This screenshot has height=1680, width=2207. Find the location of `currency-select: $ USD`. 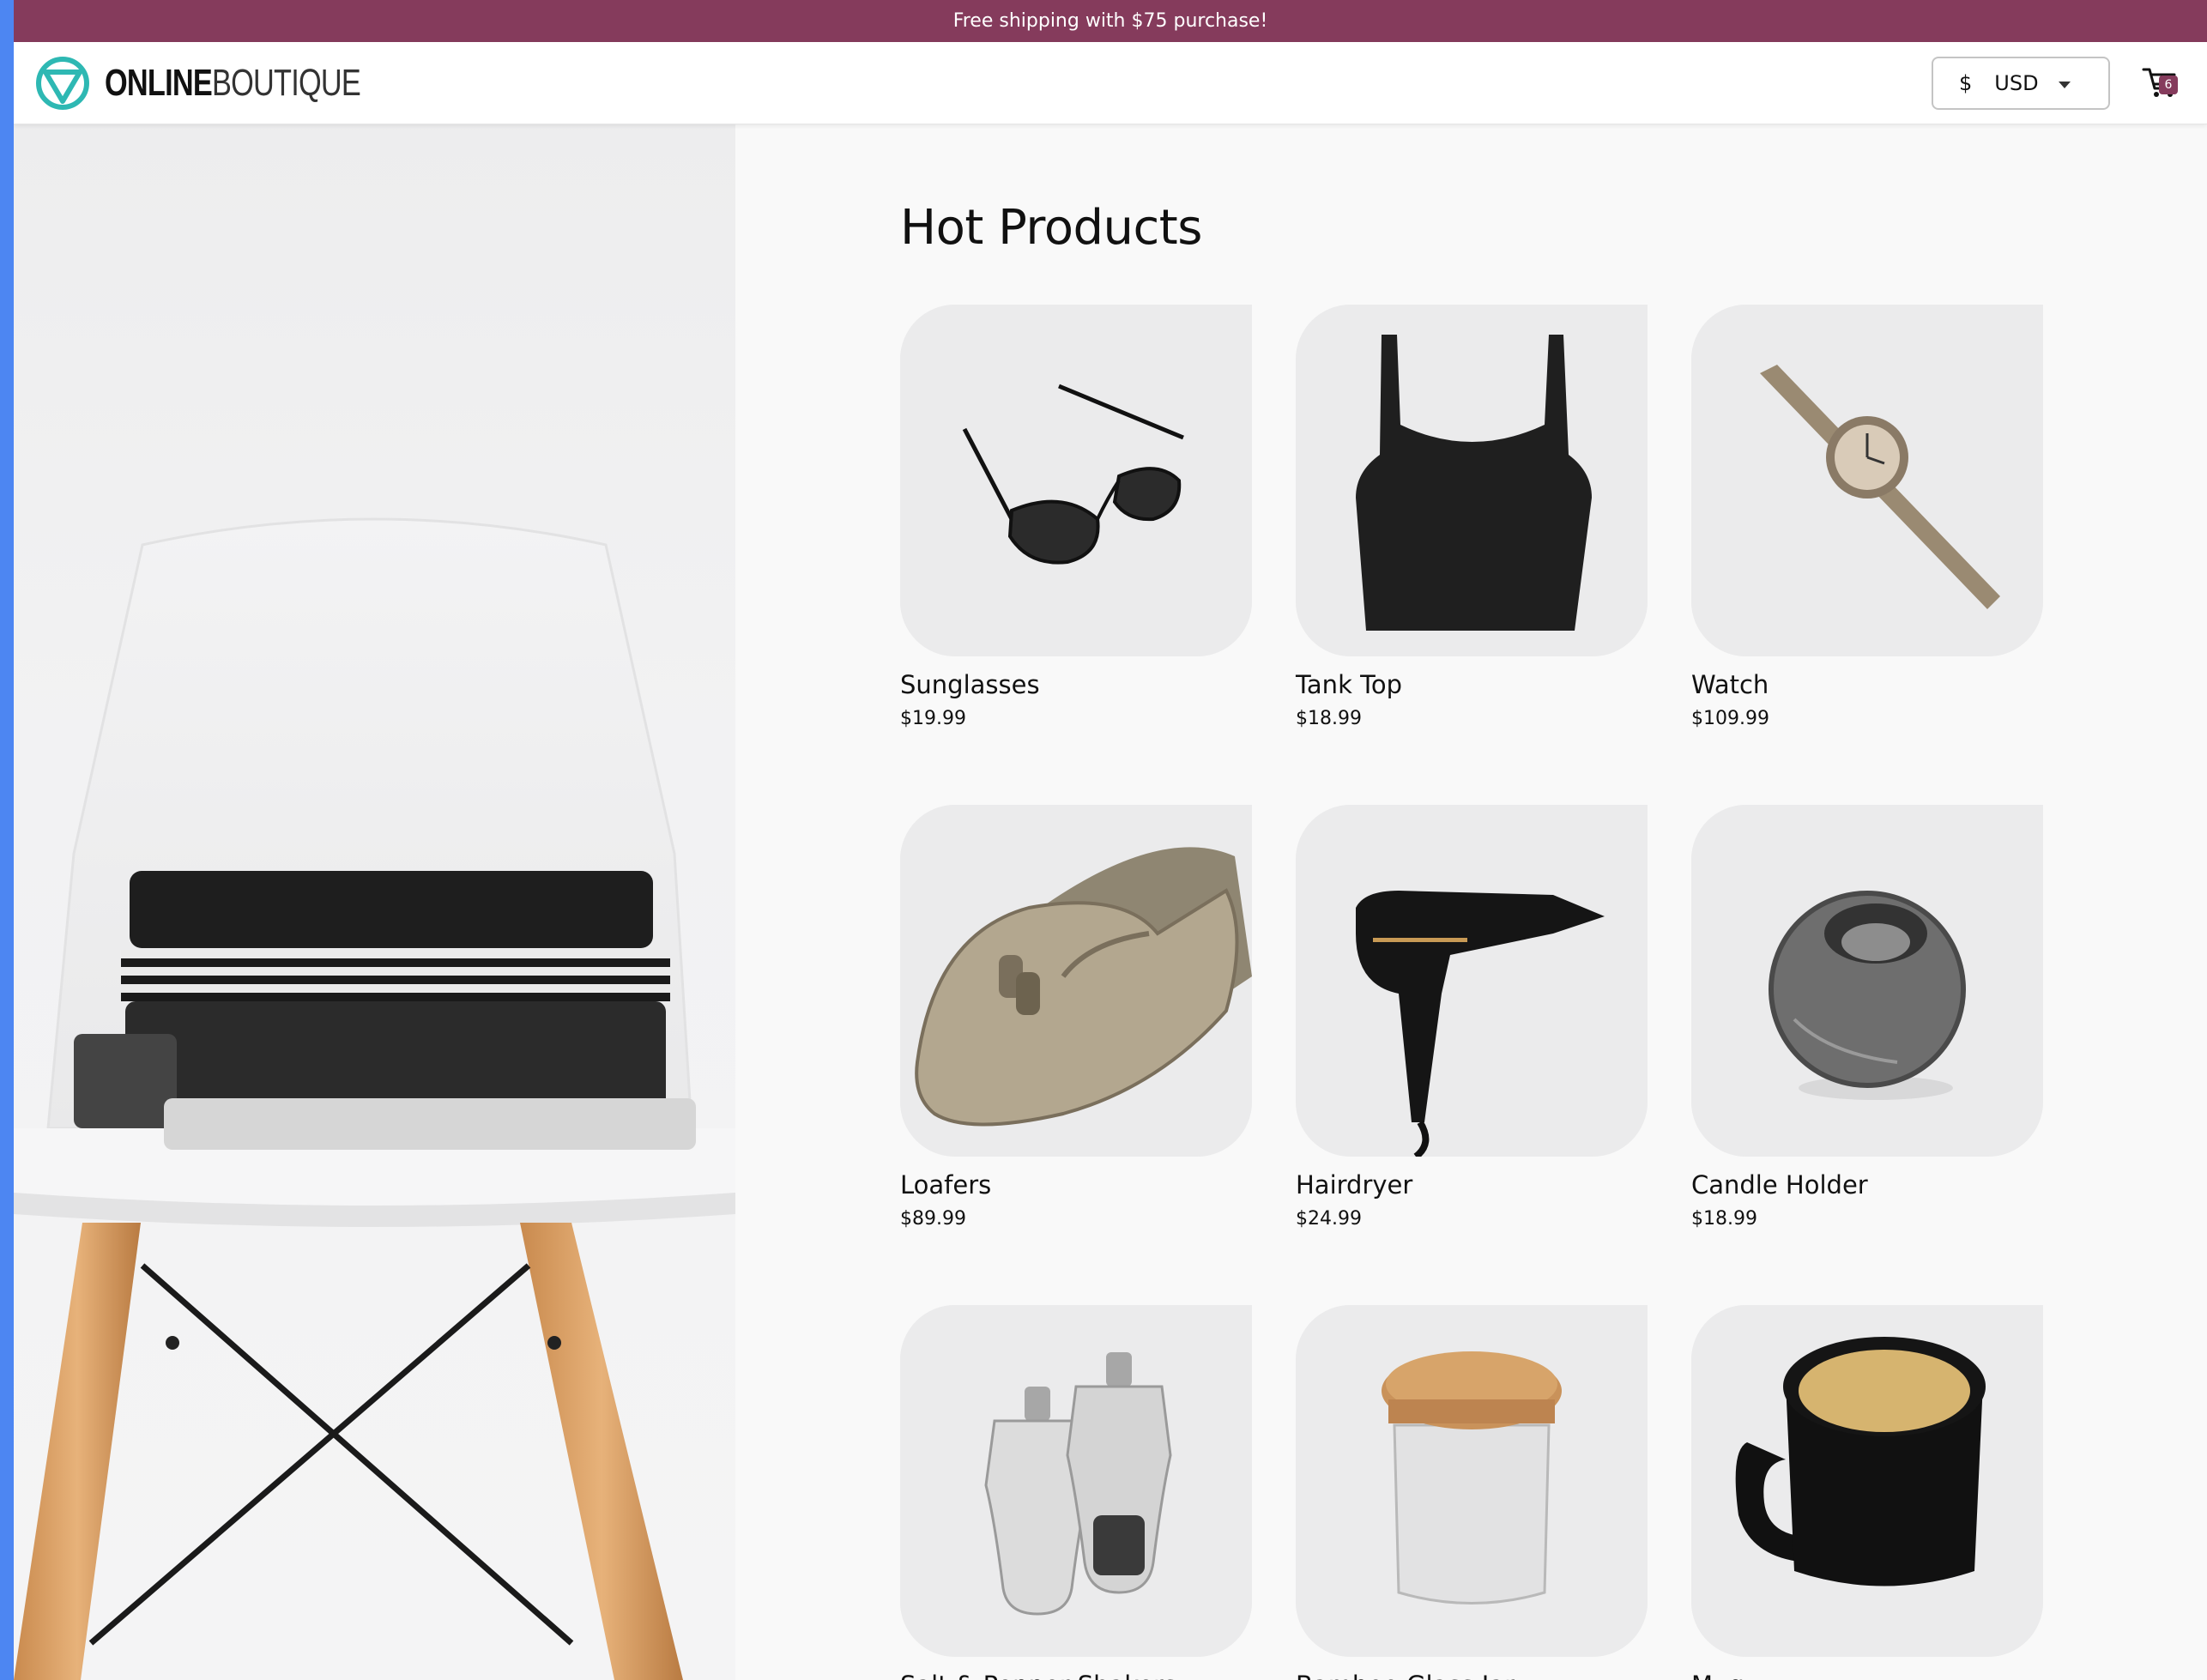

currency-select: $ USD is located at coordinates (2021, 83).